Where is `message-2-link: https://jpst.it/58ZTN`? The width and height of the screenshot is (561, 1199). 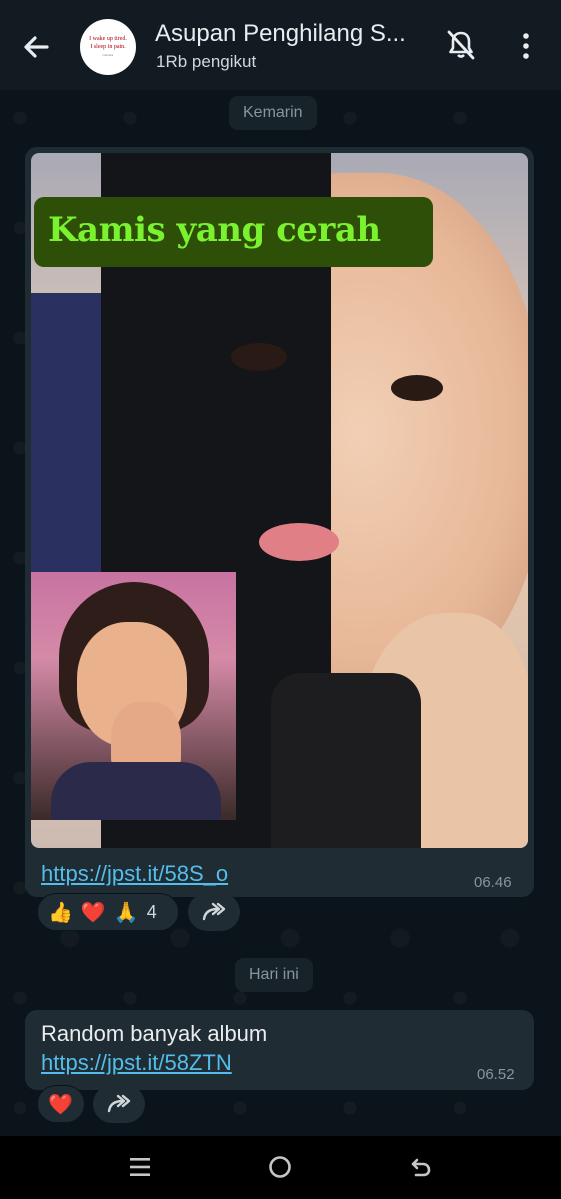 message-2-link: https://jpst.it/58ZTN is located at coordinates (136, 1063).